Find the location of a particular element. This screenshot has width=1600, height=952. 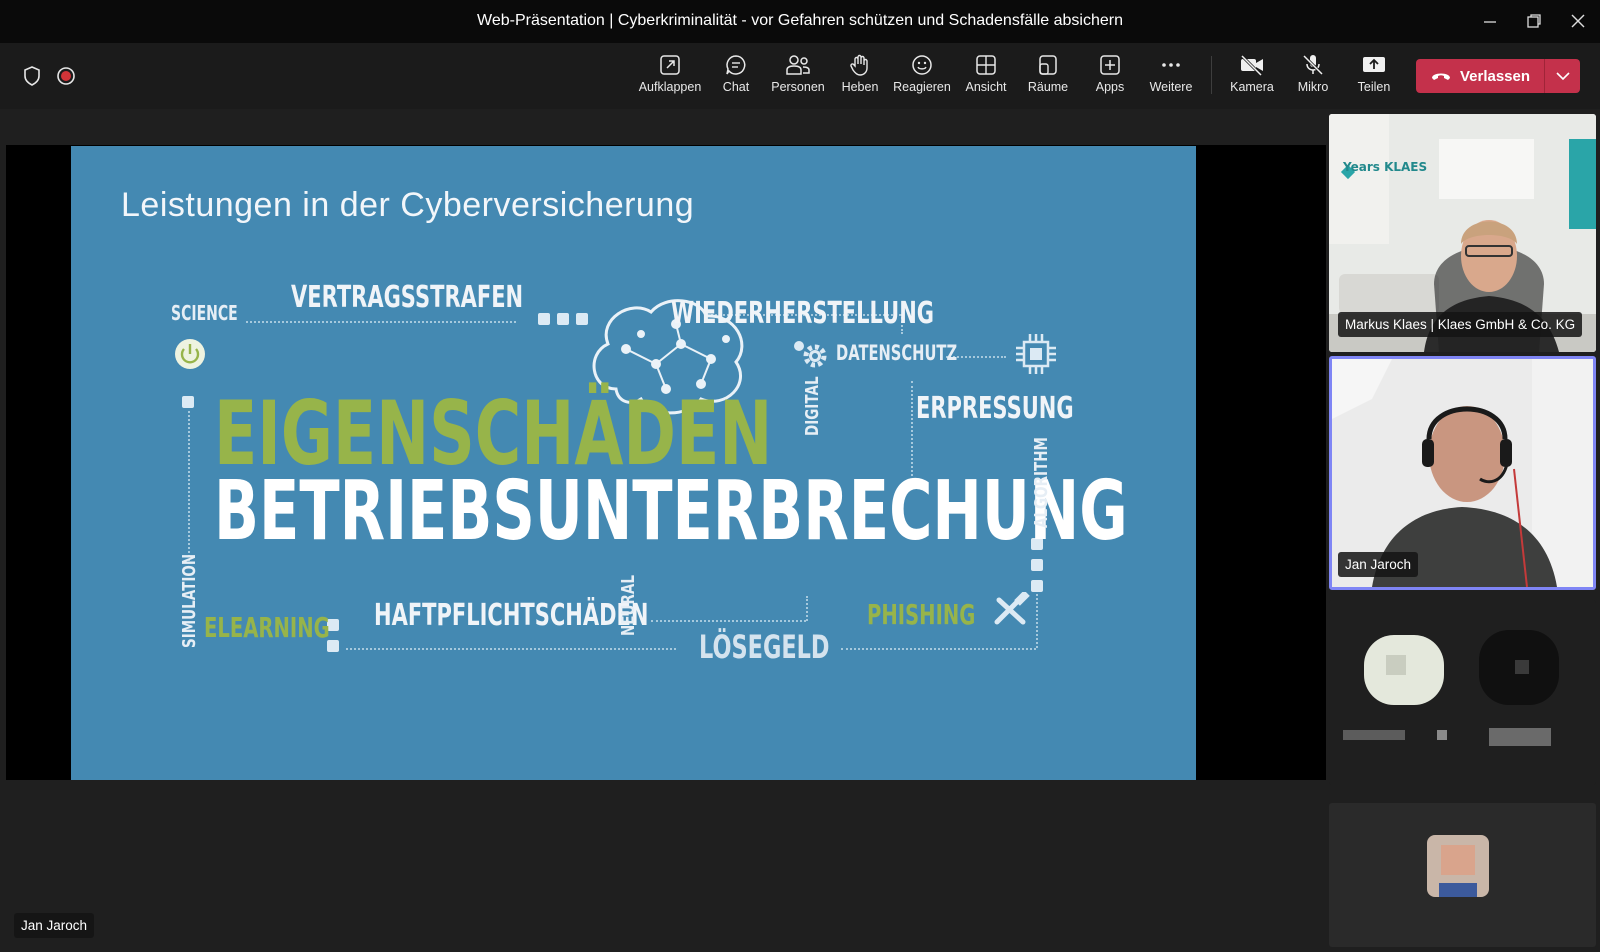

grid-icon is located at coordinates (986, 65).